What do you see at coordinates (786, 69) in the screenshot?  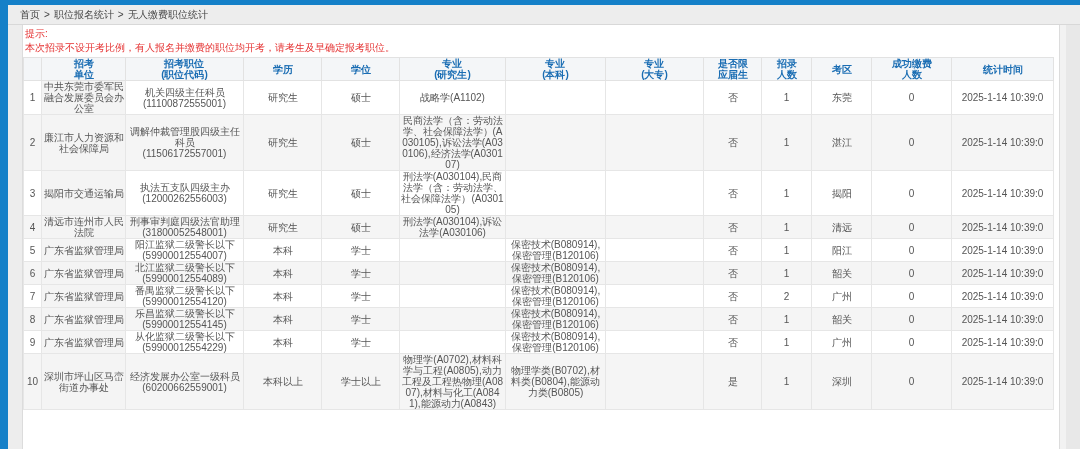 I see `column-header: 招录人数` at bounding box center [786, 69].